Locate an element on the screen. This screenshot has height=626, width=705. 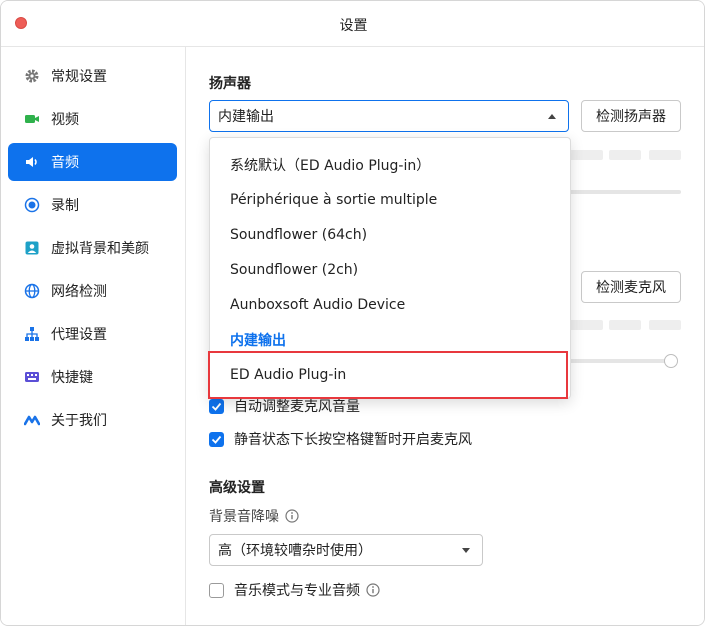
caret-up-icon is located at coordinates (552, 116).